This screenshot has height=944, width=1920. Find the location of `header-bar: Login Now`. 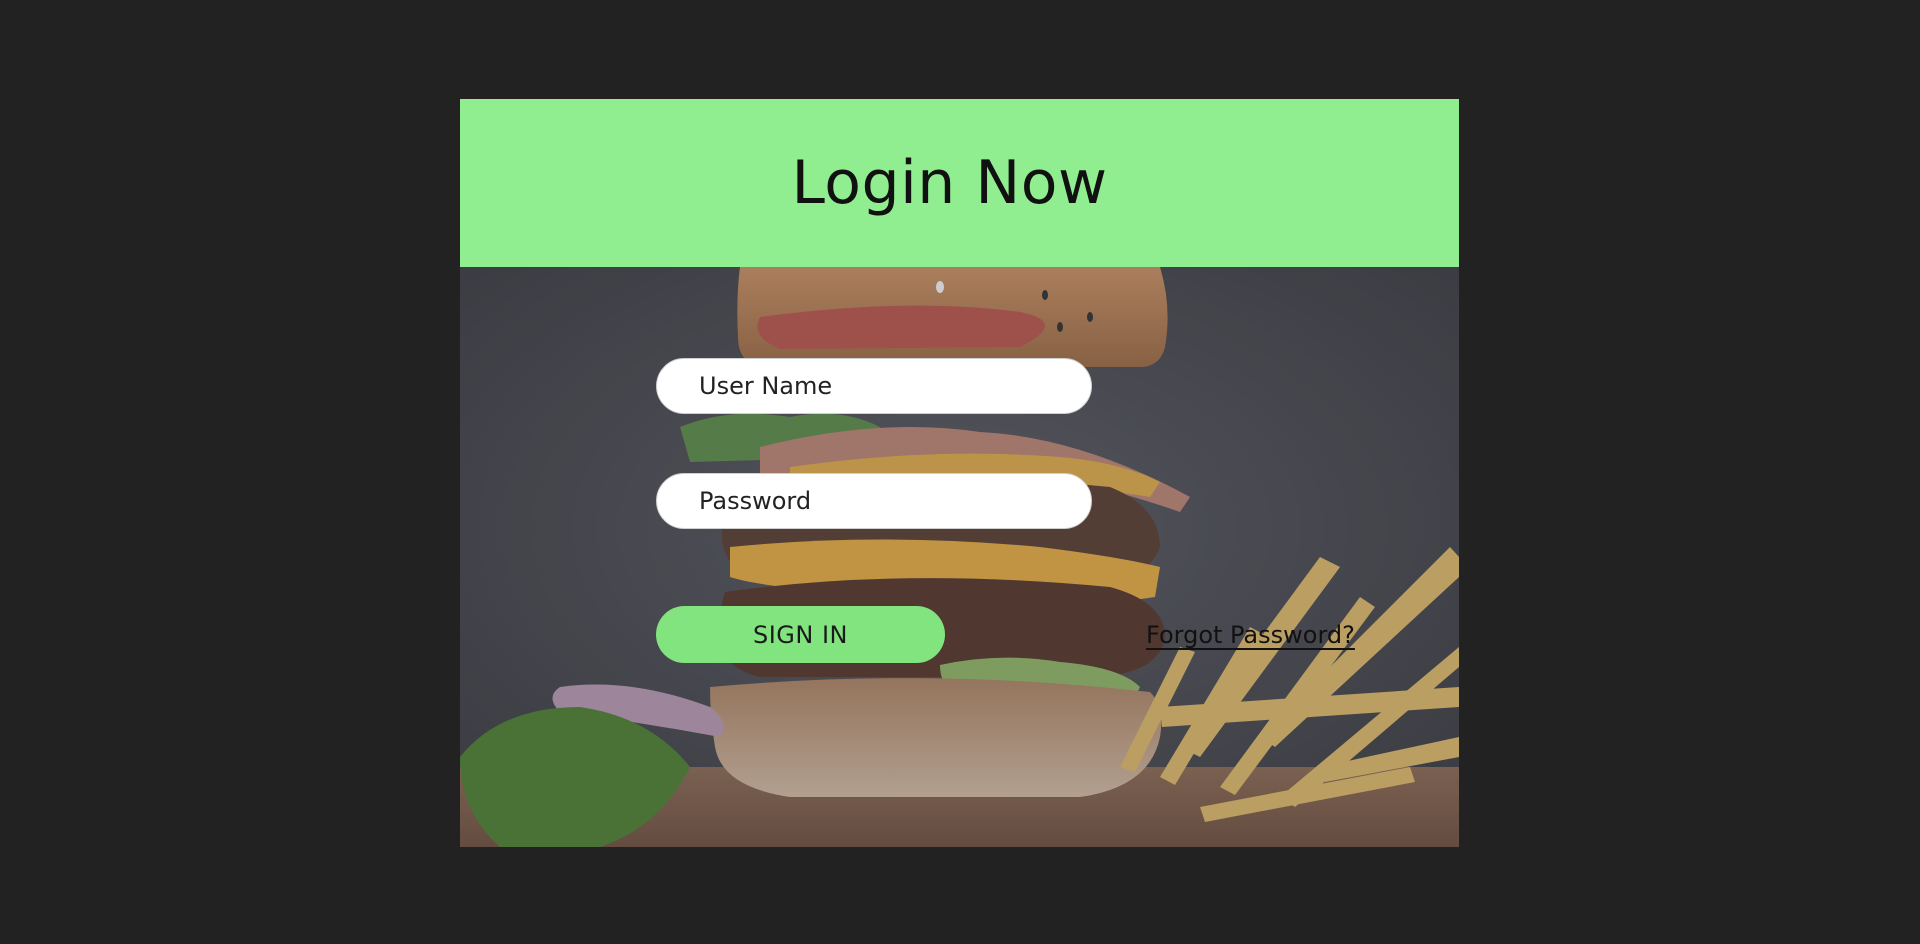

header-bar: Login Now is located at coordinates (959, 183).